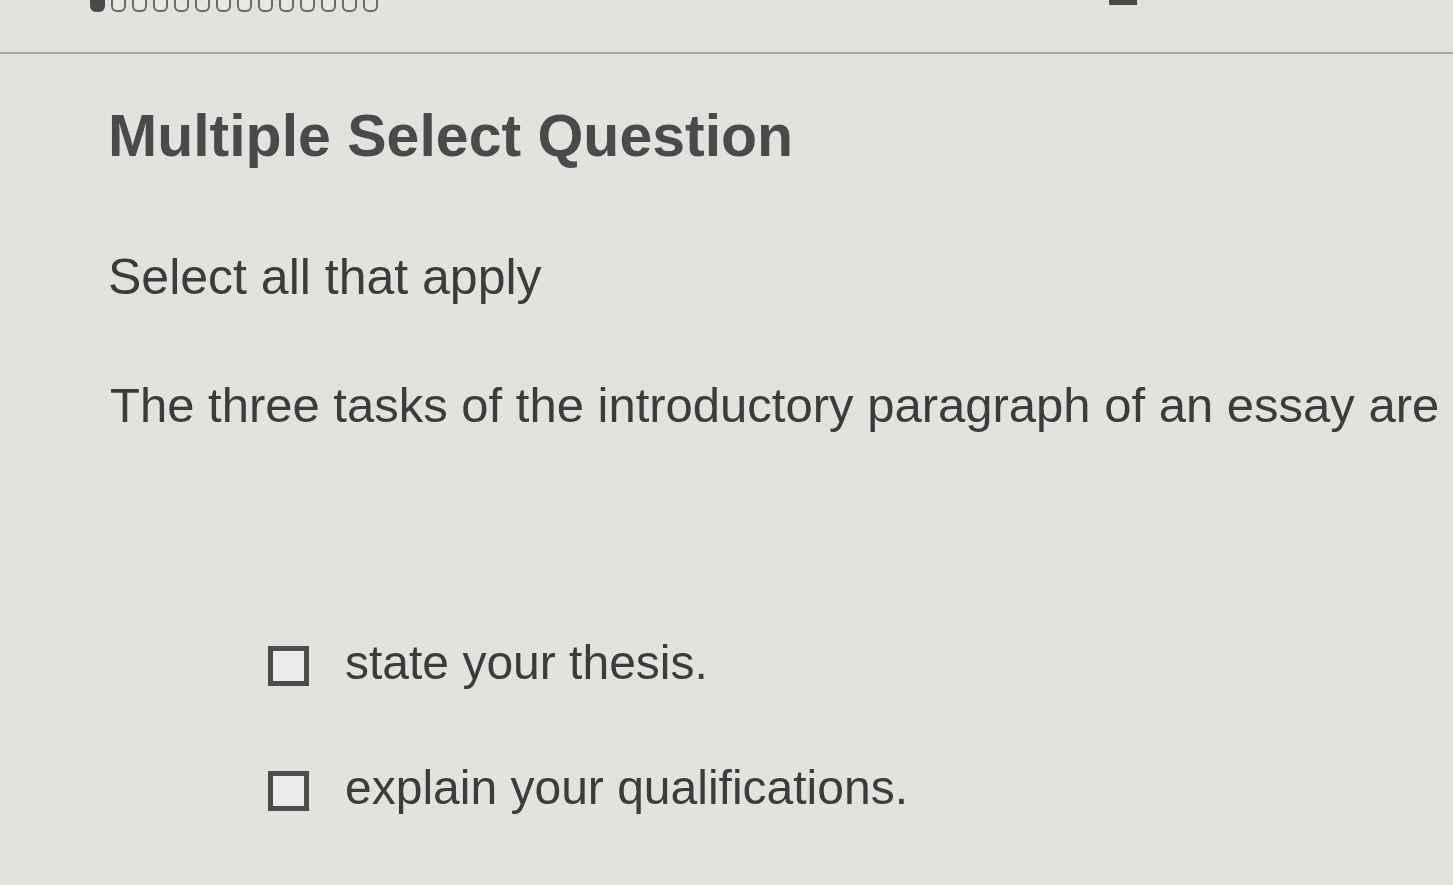 The width and height of the screenshot is (1453, 885). What do you see at coordinates (526, 662) in the screenshot?
I see `option-label: state your thesis.` at bounding box center [526, 662].